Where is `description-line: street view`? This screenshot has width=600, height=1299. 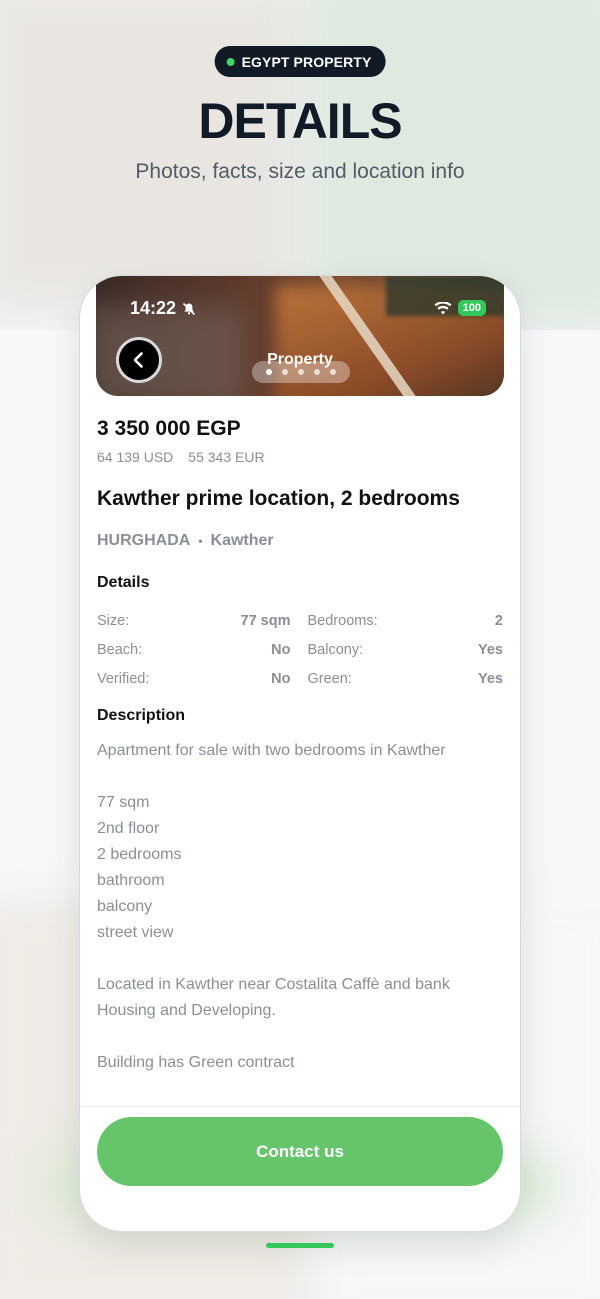 description-line: street view is located at coordinates (135, 932).